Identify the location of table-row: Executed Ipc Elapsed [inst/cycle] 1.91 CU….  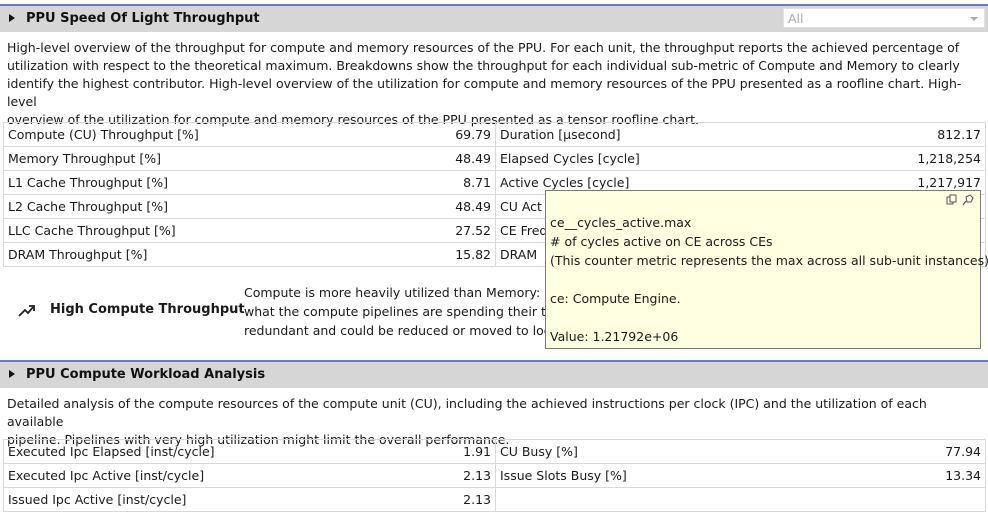
(494, 451).